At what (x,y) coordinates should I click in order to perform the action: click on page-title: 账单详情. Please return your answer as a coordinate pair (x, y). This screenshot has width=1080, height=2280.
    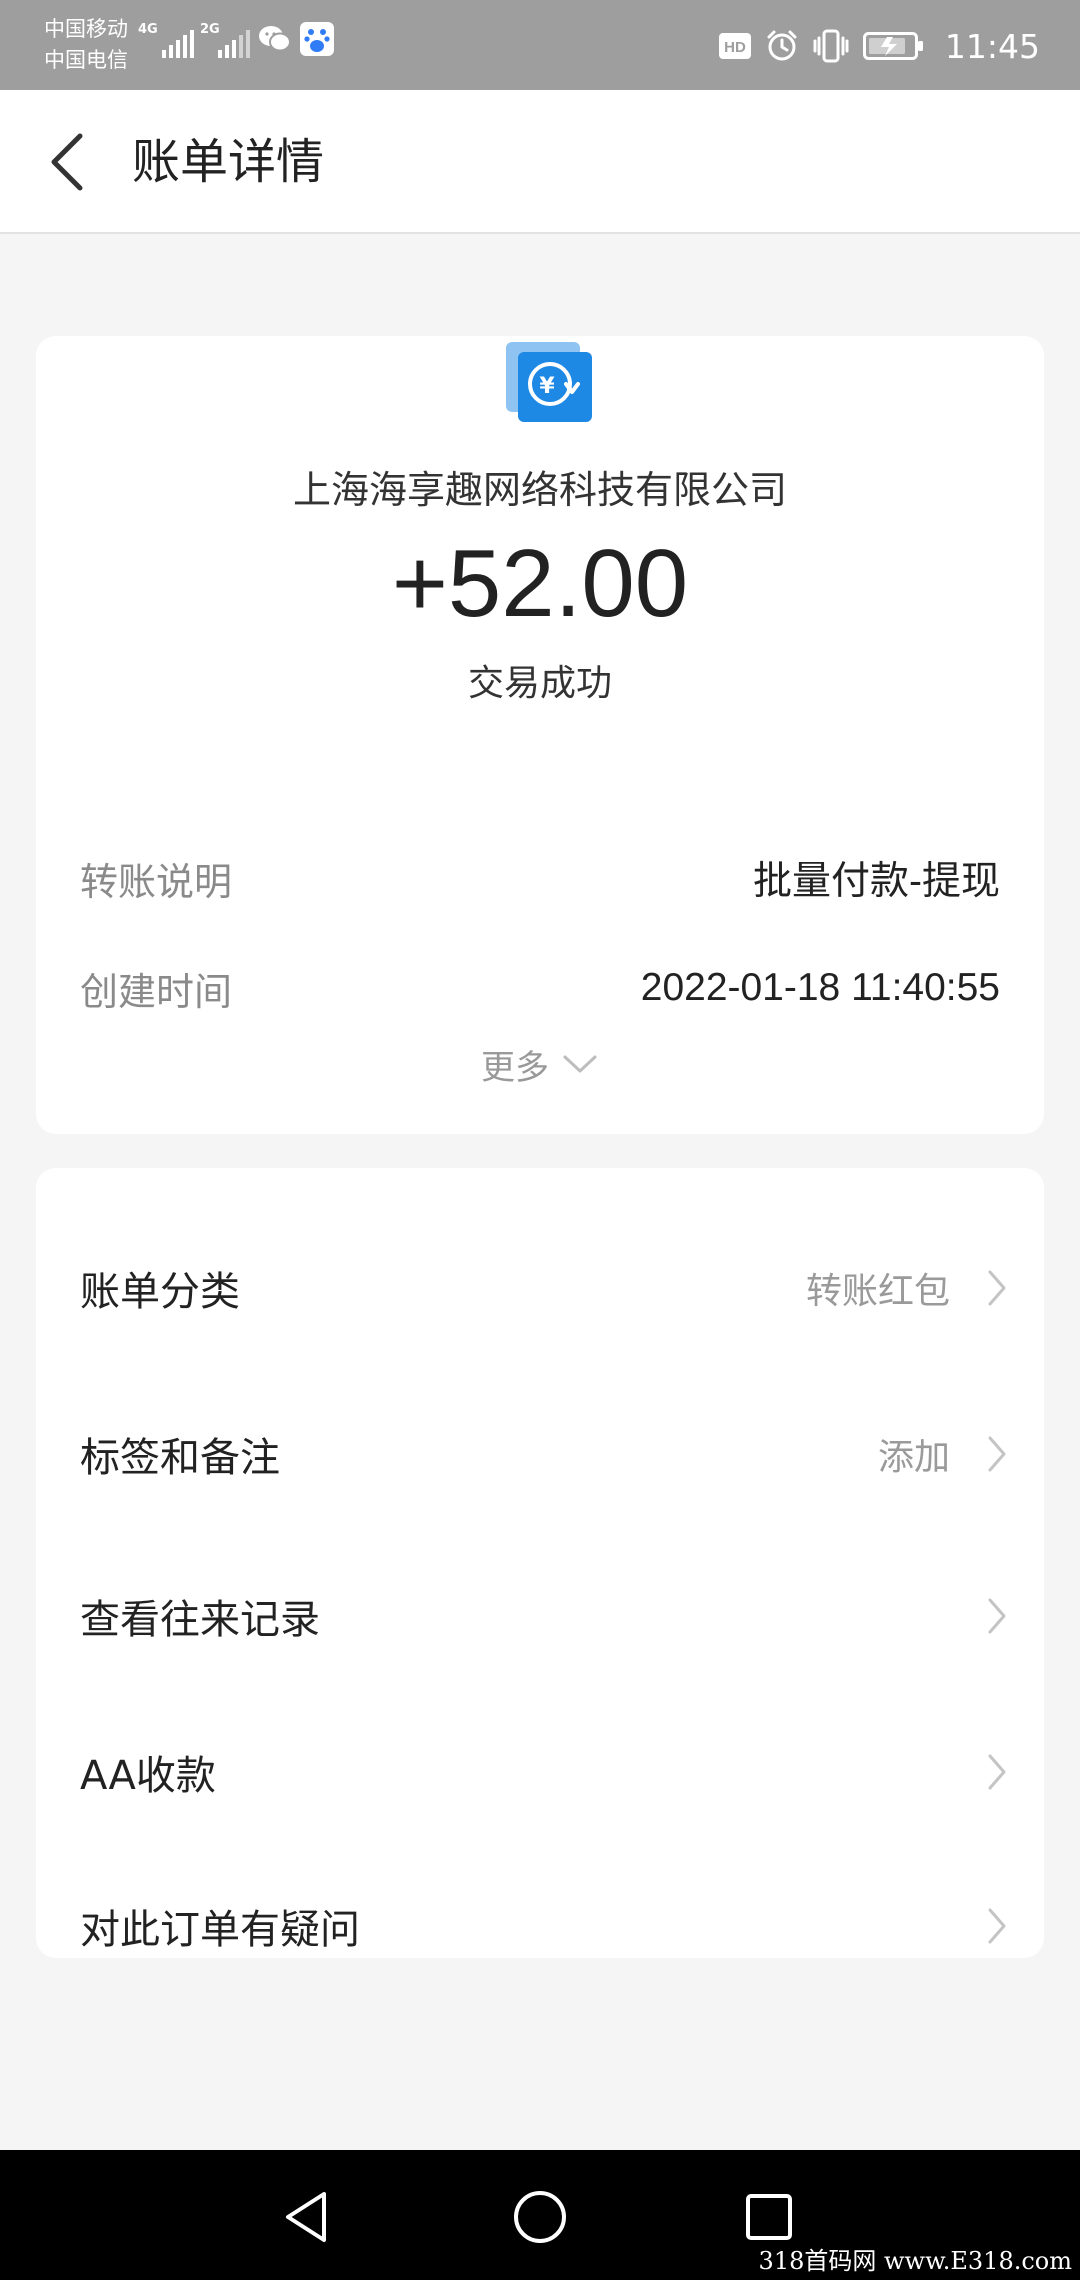
    Looking at the image, I should click on (228, 162).